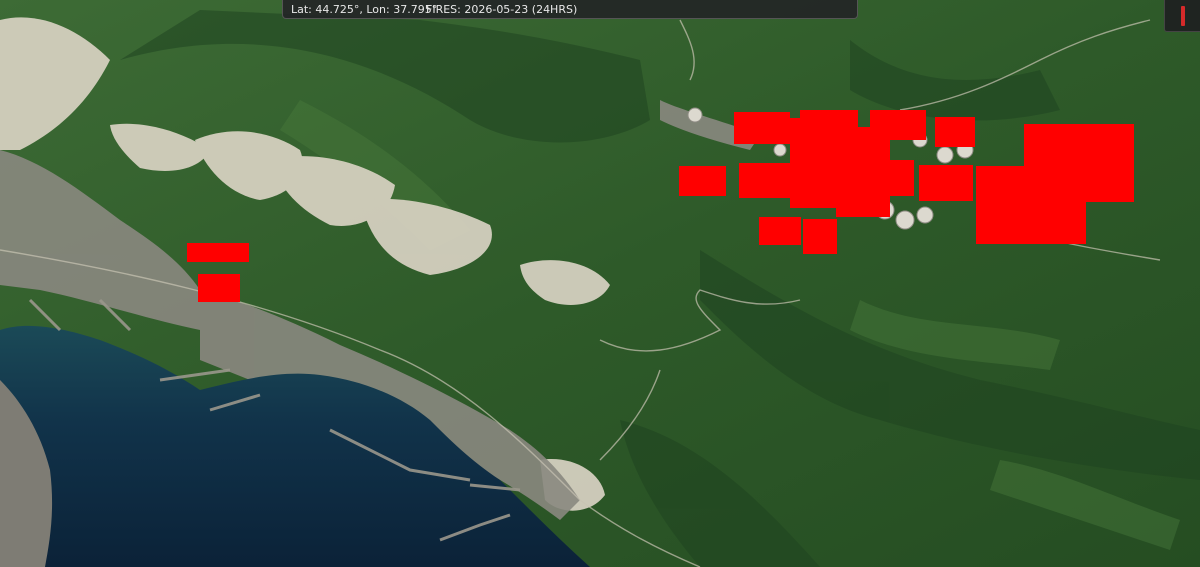  I want to click on close-icon, so click(1183, 16).